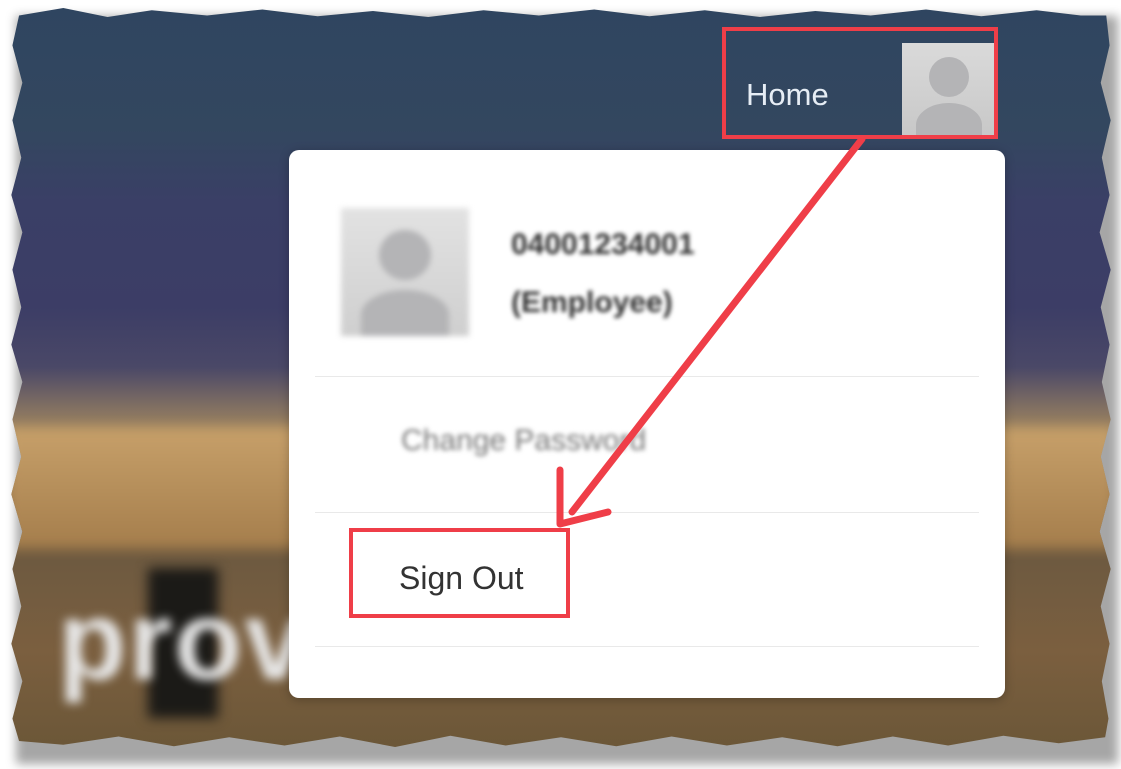 This screenshot has width=1121, height=769. I want to click on nav-highlight-box, so click(860, 83).